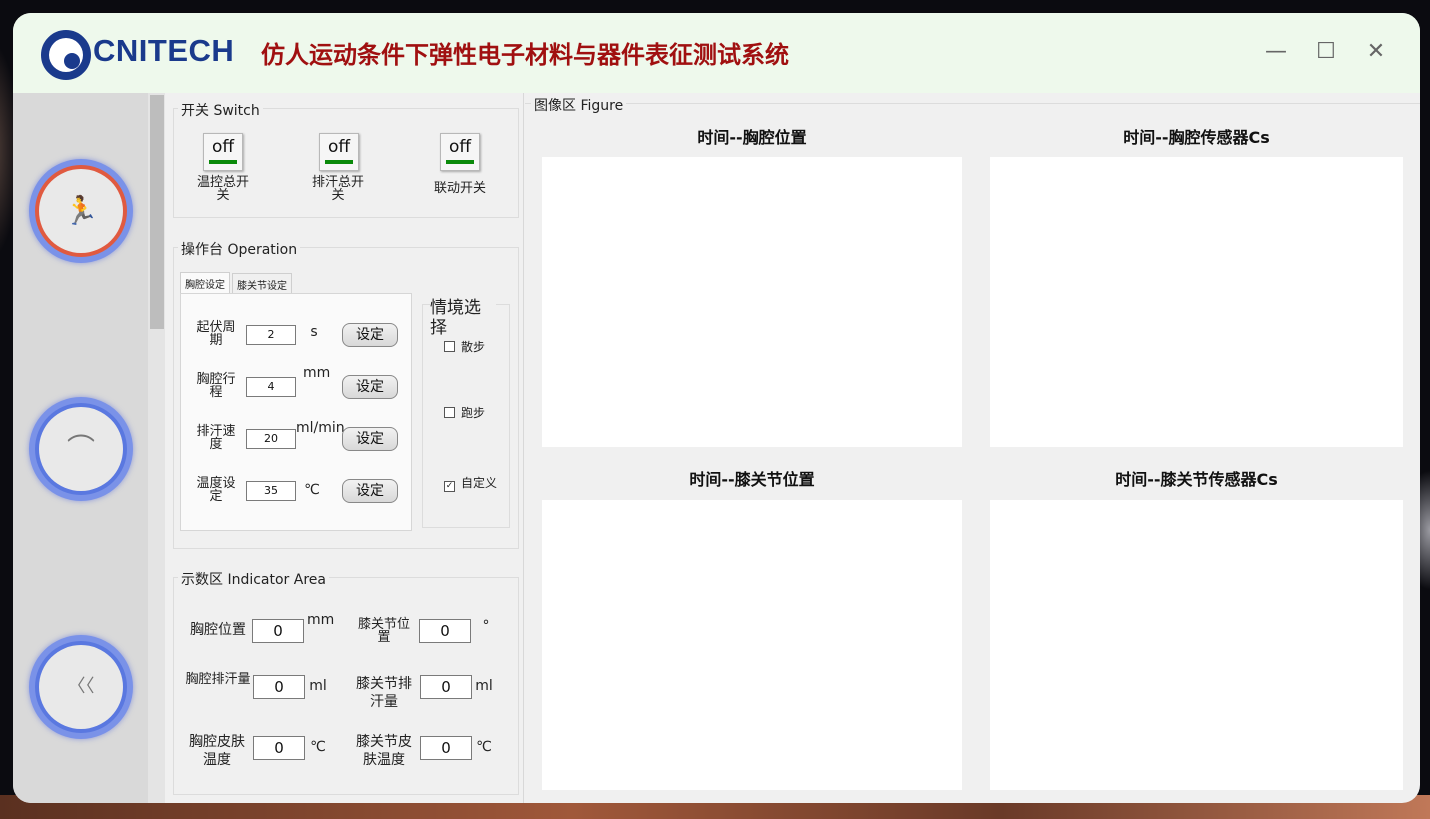  Describe the element at coordinates (339, 152) in the screenshot. I see `sweat-master-switch: off` at that location.